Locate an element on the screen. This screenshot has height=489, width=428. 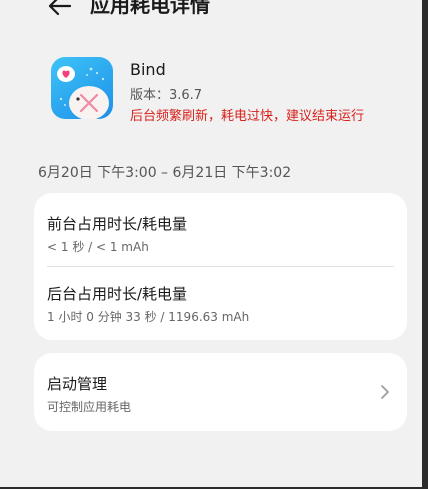
background-usage-title: 后台占用时长/耗电量 is located at coordinates (117, 294).